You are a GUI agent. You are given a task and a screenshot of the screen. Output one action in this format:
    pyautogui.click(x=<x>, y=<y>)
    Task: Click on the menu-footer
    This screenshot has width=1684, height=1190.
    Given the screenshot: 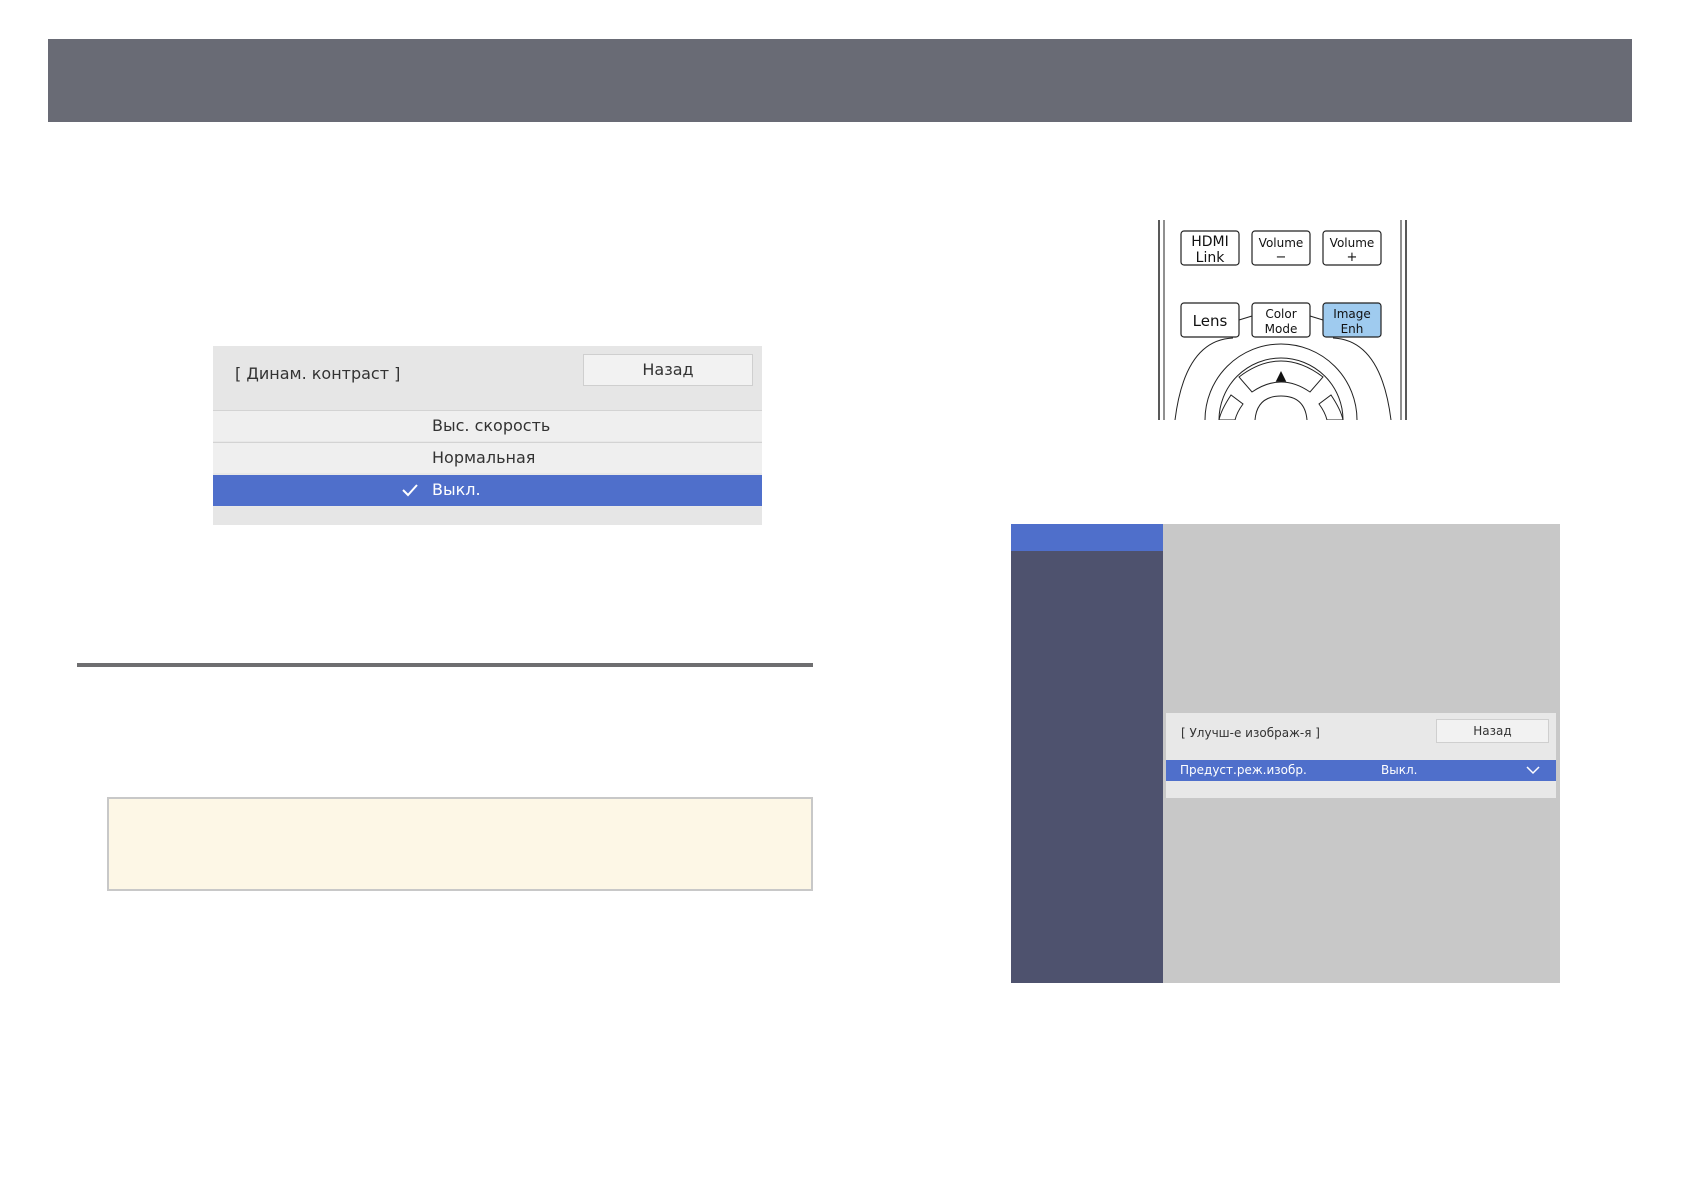 What is the action you would take?
    pyautogui.click(x=487, y=516)
    